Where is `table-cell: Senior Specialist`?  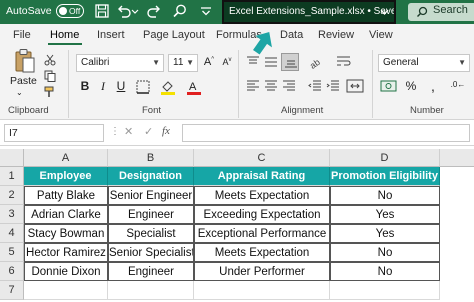 table-cell: Senior Specialist is located at coordinates (151, 252).